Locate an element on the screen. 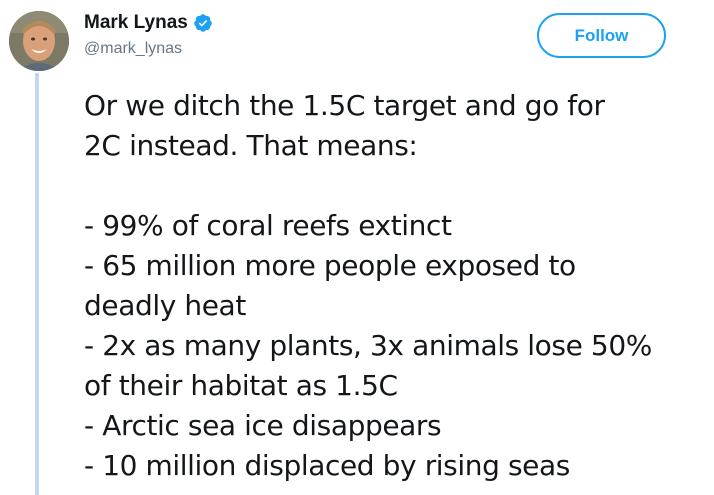  tweet-line: of their habitat as 1.5C is located at coordinates (241, 385).